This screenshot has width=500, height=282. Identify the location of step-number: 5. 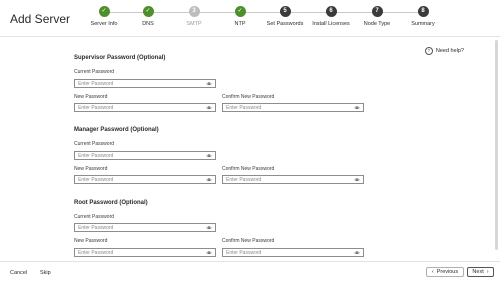
(285, 11).